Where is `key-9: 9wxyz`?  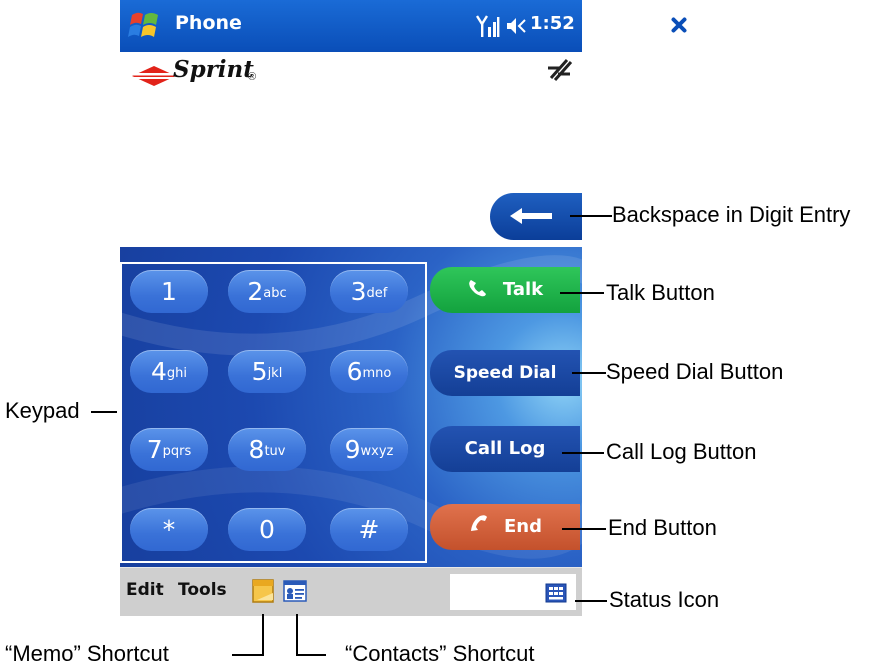 key-9: 9wxyz is located at coordinates (369, 449).